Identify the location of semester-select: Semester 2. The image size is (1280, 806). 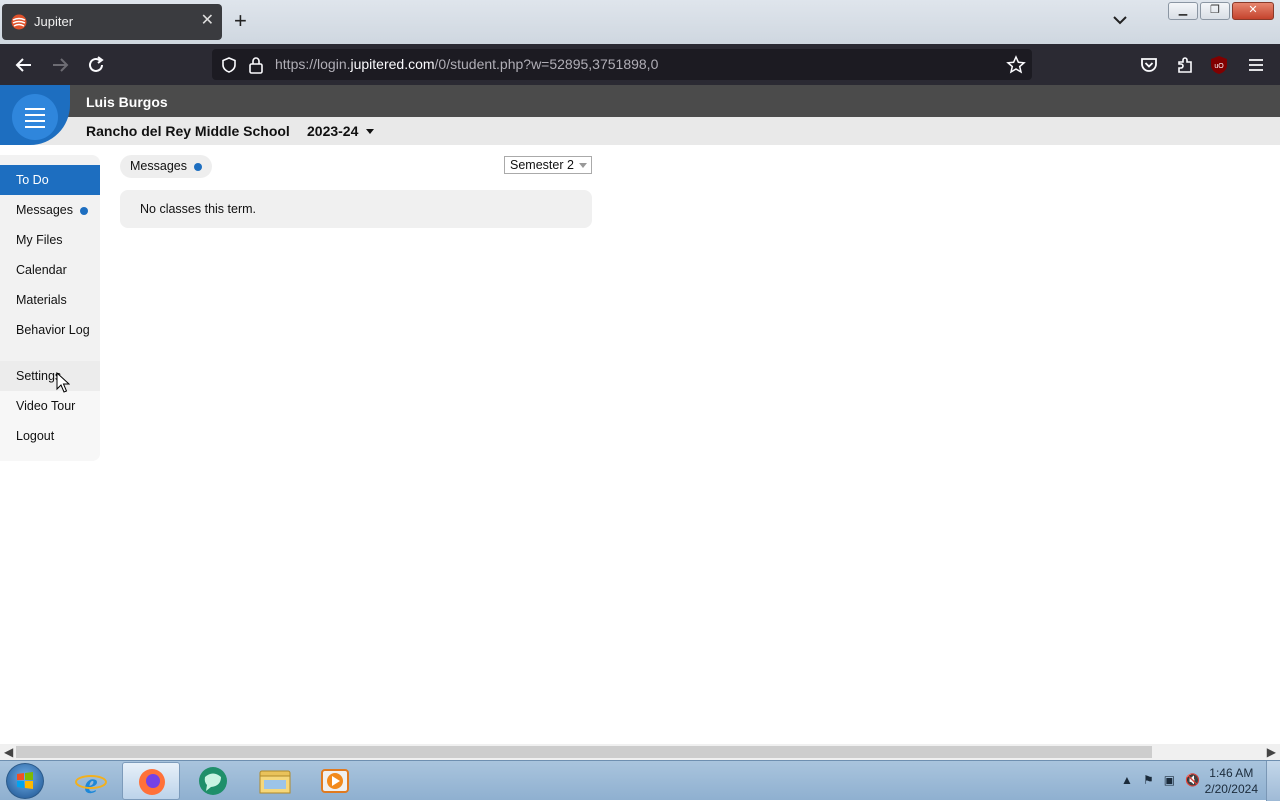
(548, 165).